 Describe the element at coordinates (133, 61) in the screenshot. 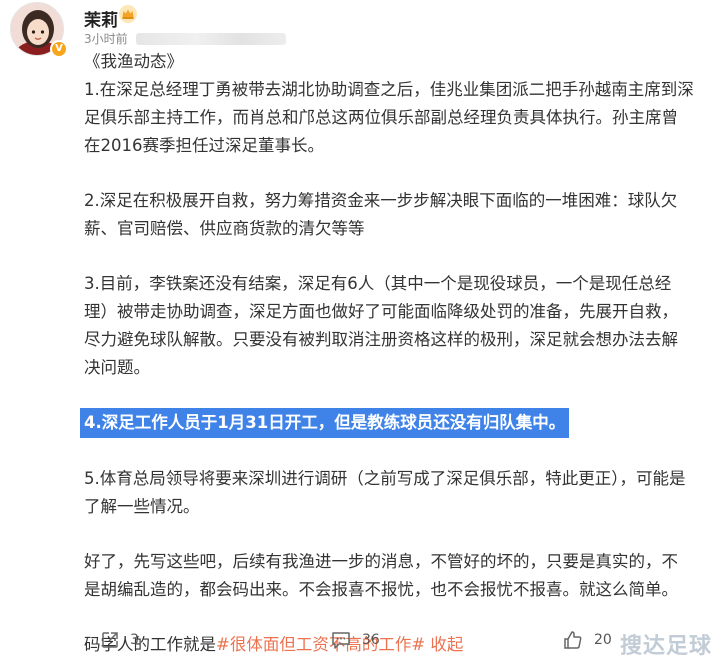

I see `post-title: 《我渔动态》` at that location.